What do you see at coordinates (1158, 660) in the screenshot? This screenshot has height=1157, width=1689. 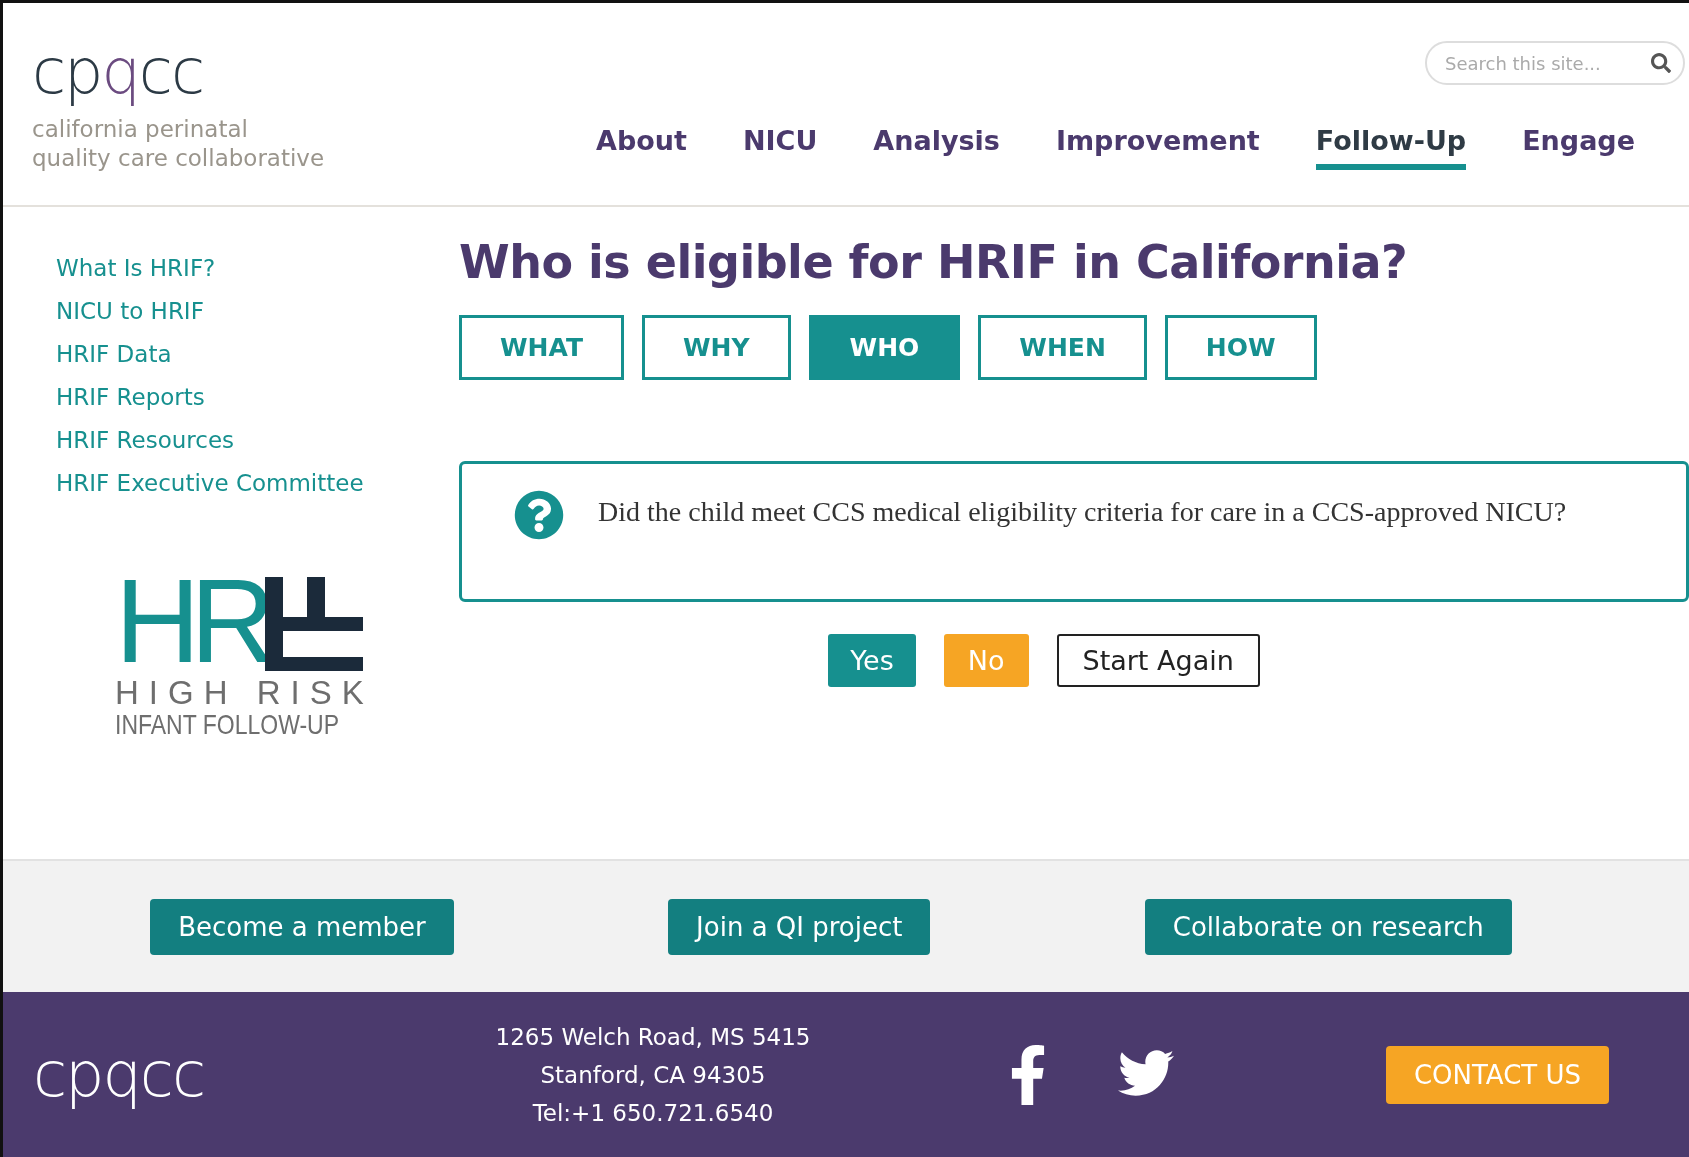 I see `answer-button: Start Again` at bounding box center [1158, 660].